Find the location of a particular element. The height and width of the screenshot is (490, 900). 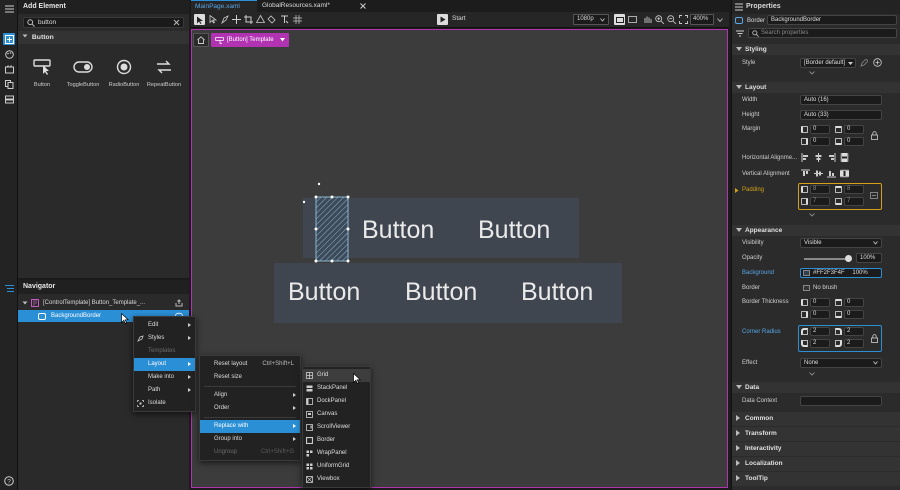

menu-item-viewbox: Viewbox is located at coordinates (336, 479).